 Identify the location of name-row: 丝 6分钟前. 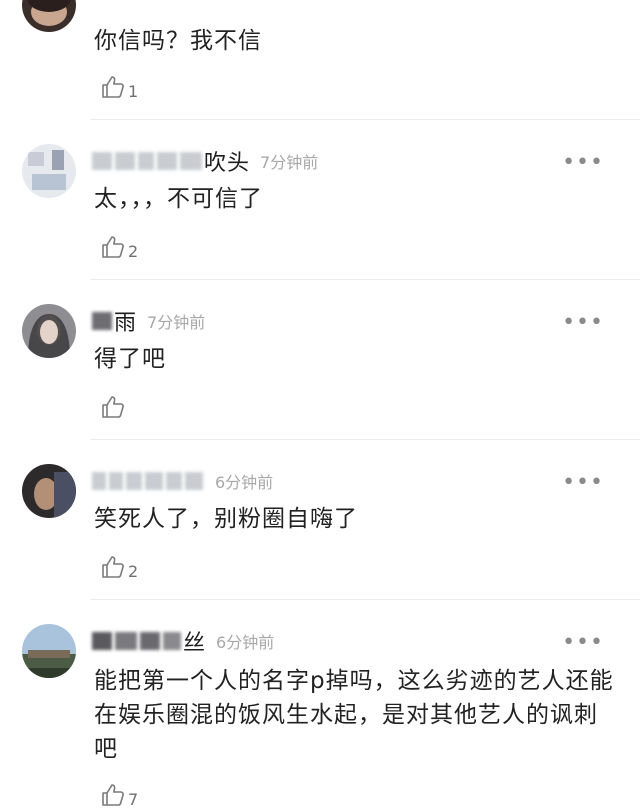
(183, 641).